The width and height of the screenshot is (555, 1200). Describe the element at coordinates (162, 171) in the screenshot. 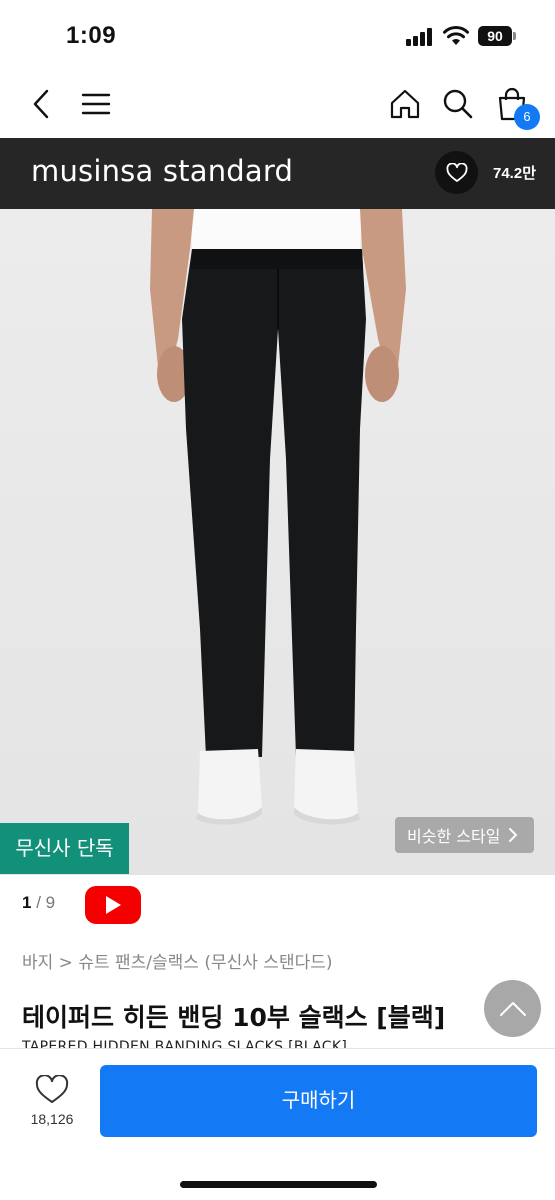

I see `brand-name: musinsa standard` at that location.